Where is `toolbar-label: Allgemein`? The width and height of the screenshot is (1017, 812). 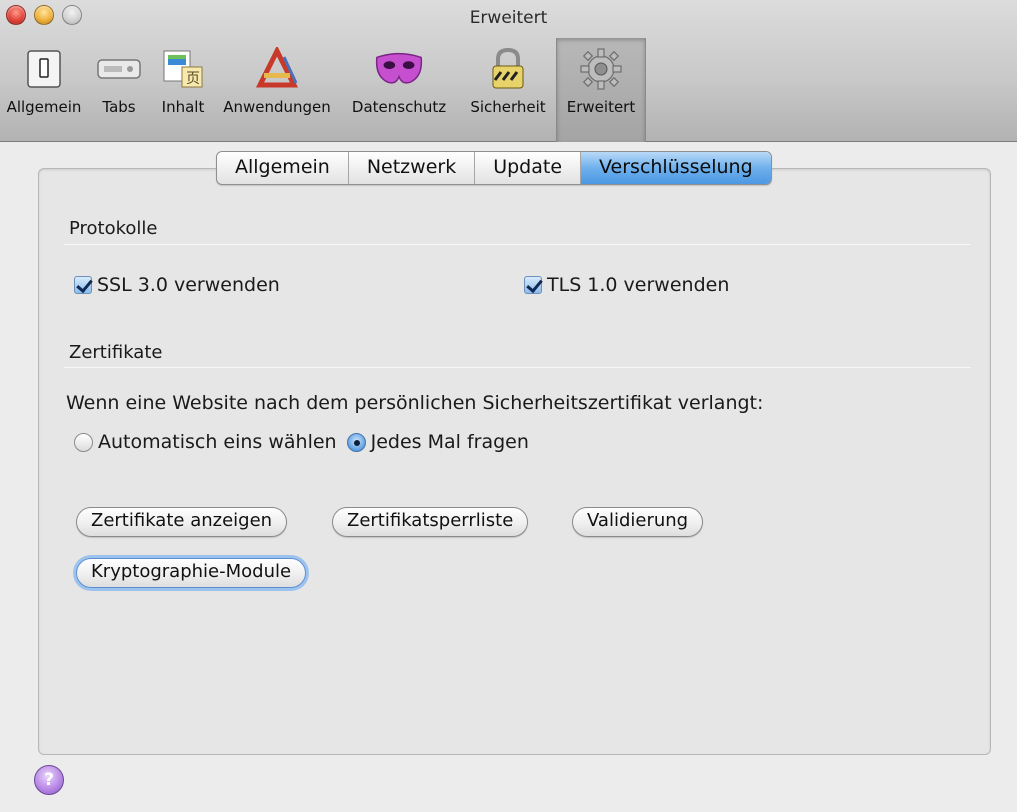
toolbar-label: Allgemein is located at coordinates (44, 107).